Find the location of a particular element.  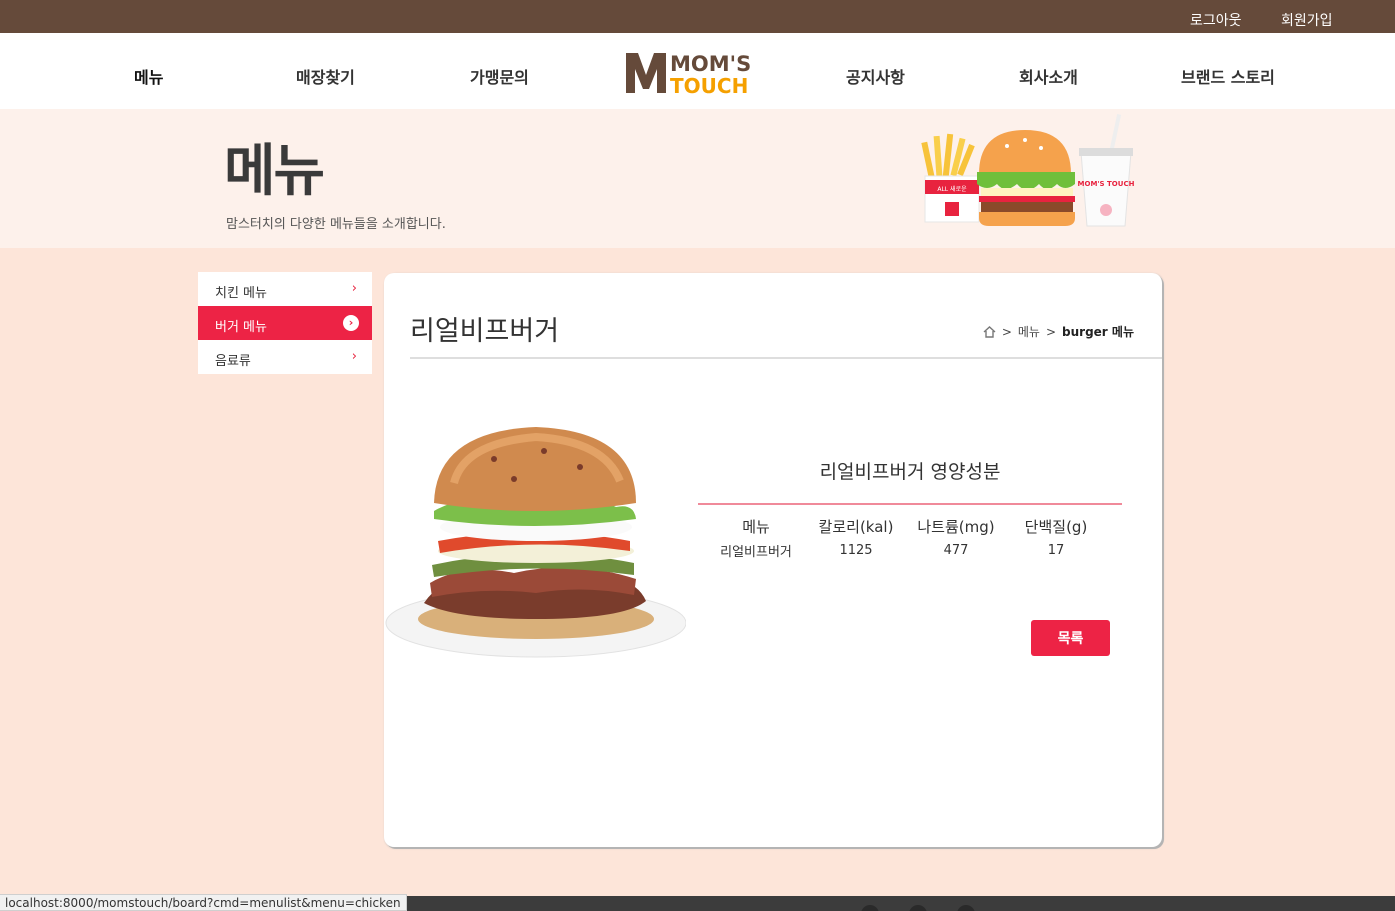

logo-text-bottom: TOUCH is located at coordinates (709, 84).